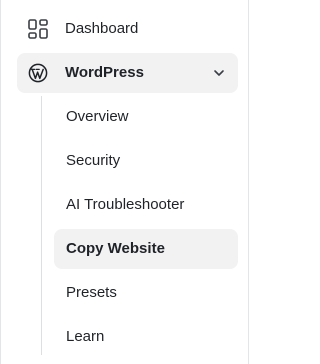 This screenshot has width=320, height=364. I want to click on submenu-item-label: Overview, so click(97, 116).